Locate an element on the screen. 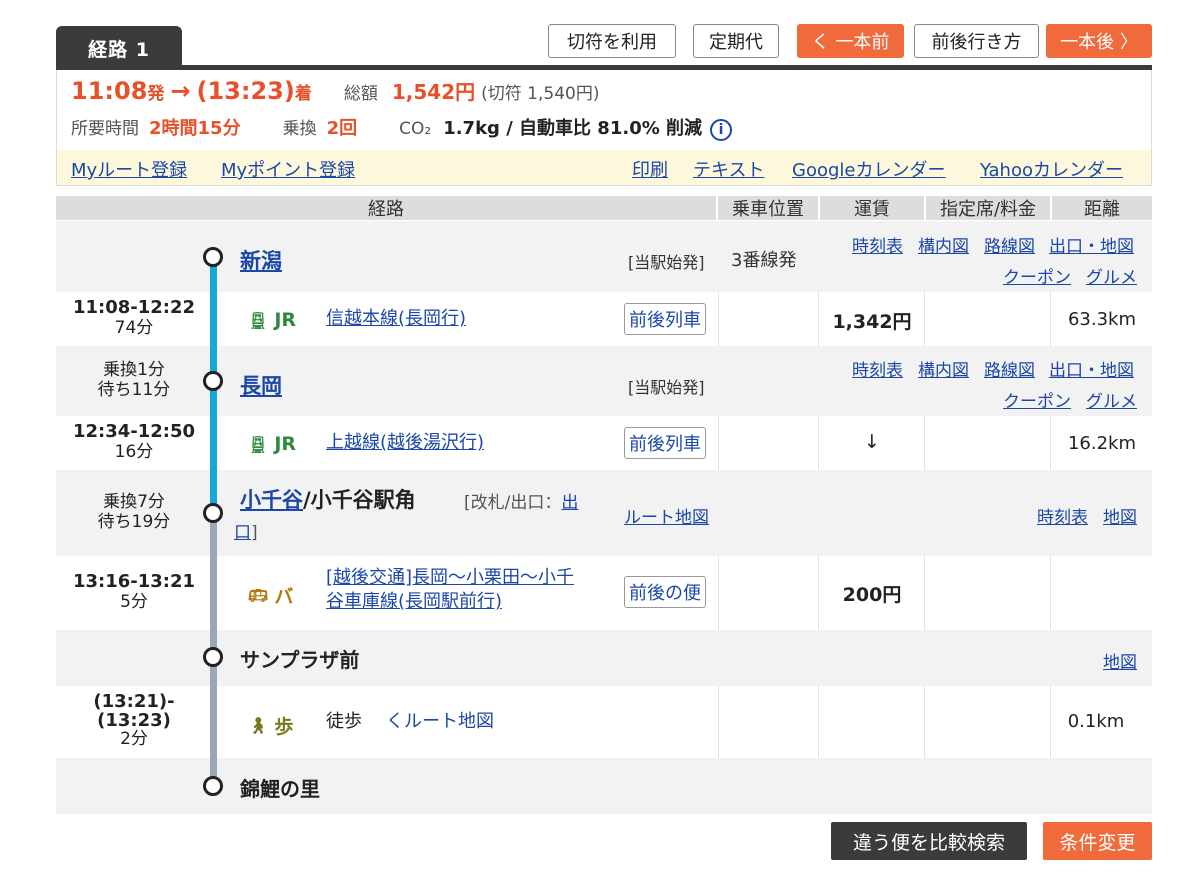  ticket-button: 切符を利用 is located at coordinates (612, 41).